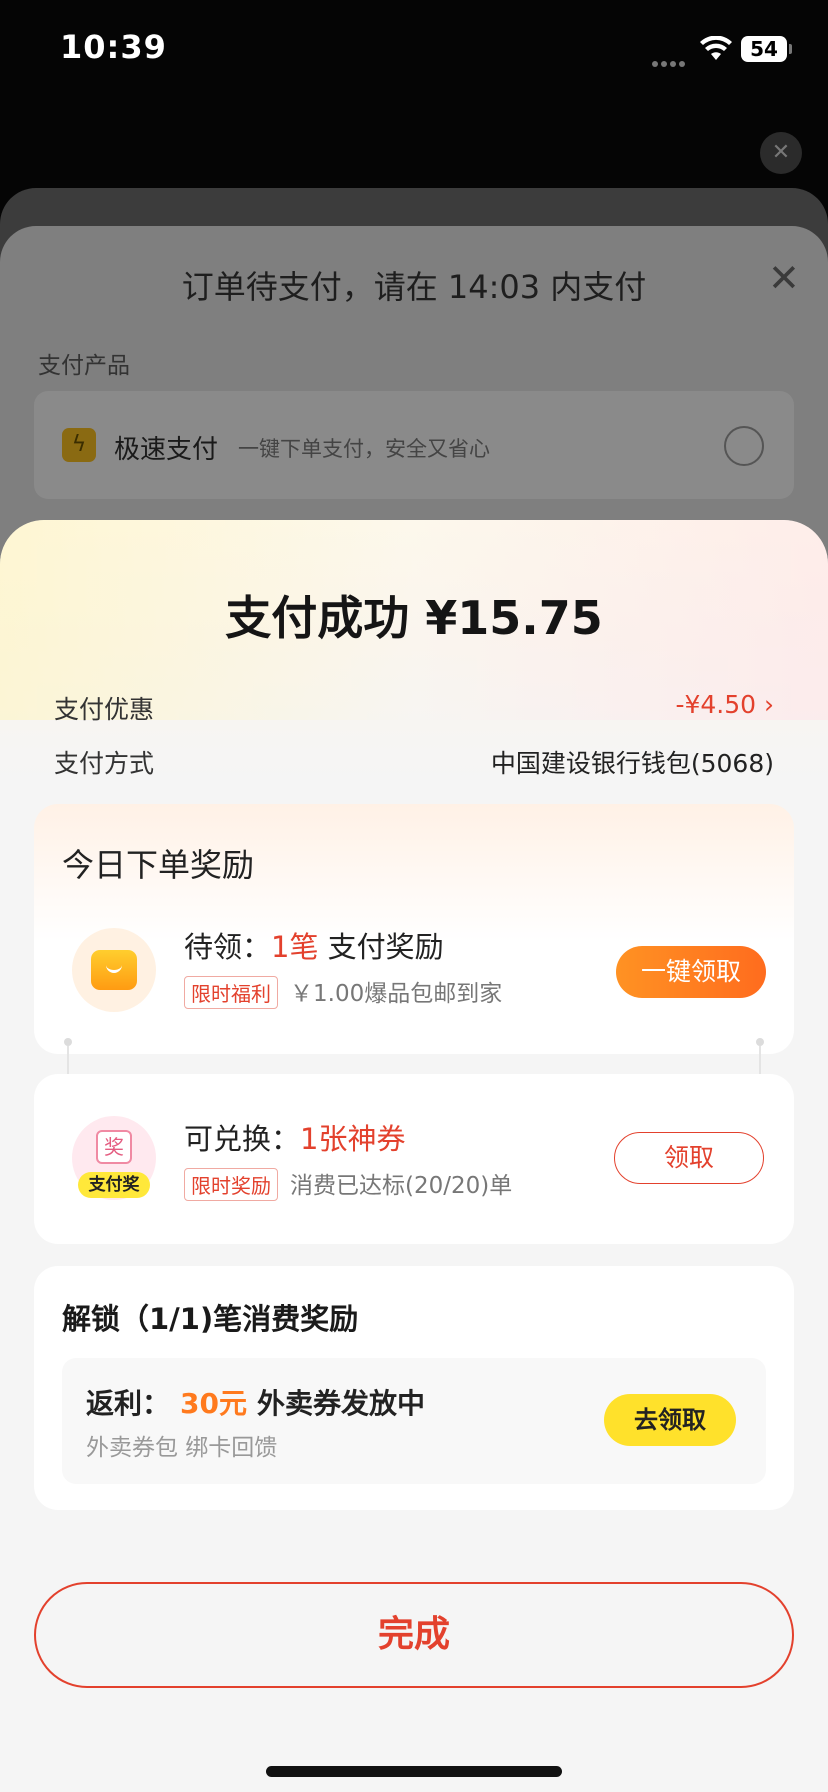 The height and width of the screenshot is (1792, 828). I want to click on reward-description: ￥1.00爆品包邮到家, so click(396, 994).